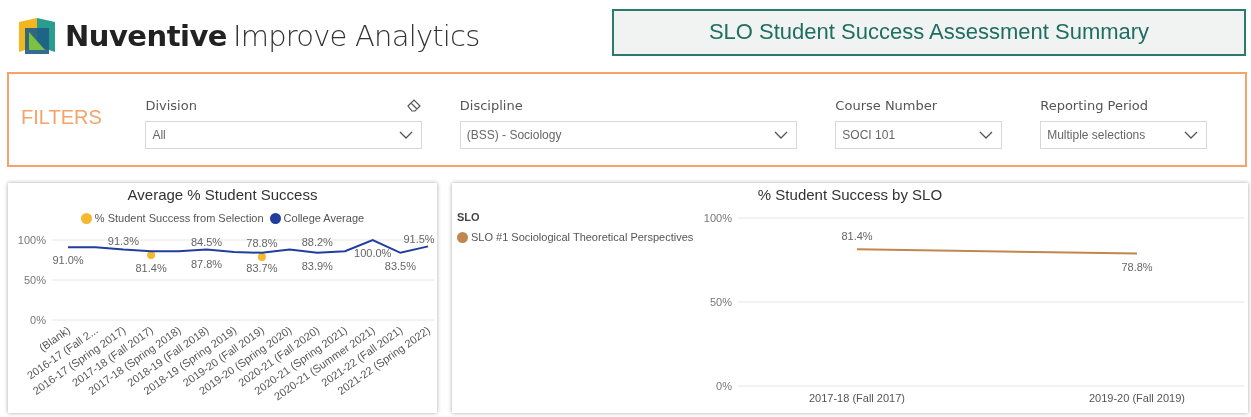  Describe the element at coordinates (171, 105) in the screenshot. I see `filter-label: Division` at that location.